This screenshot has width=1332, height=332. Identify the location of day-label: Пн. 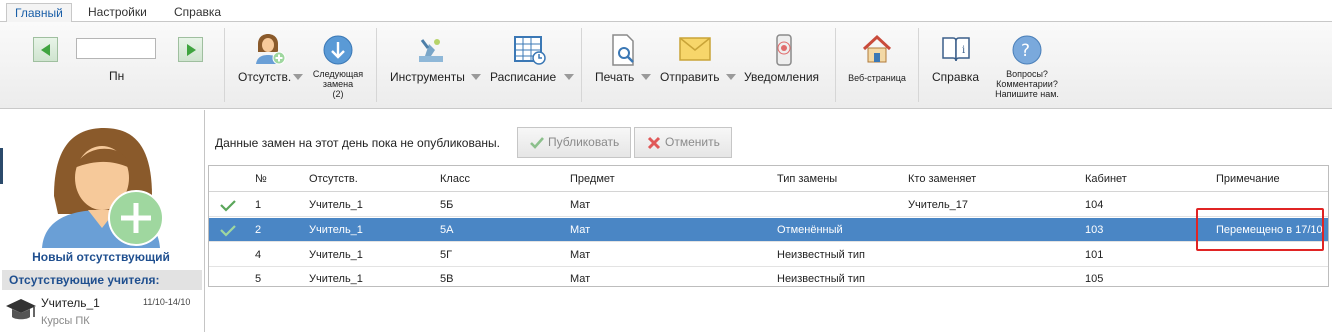
(117, 76).